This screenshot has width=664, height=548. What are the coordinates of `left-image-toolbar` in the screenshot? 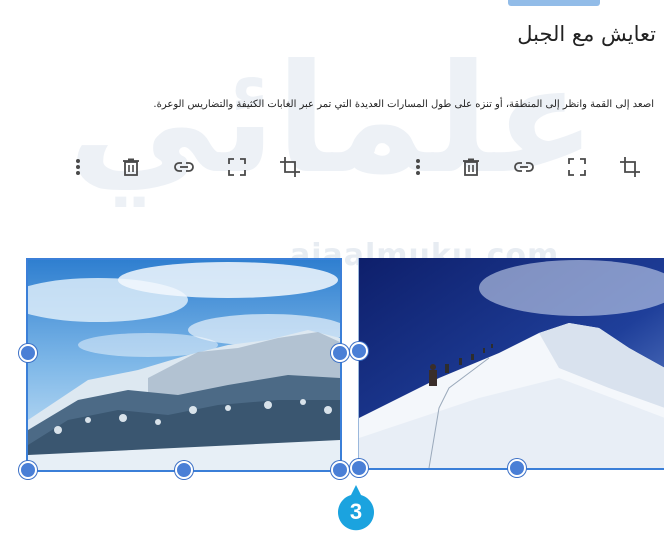 It's located at (200, 167).